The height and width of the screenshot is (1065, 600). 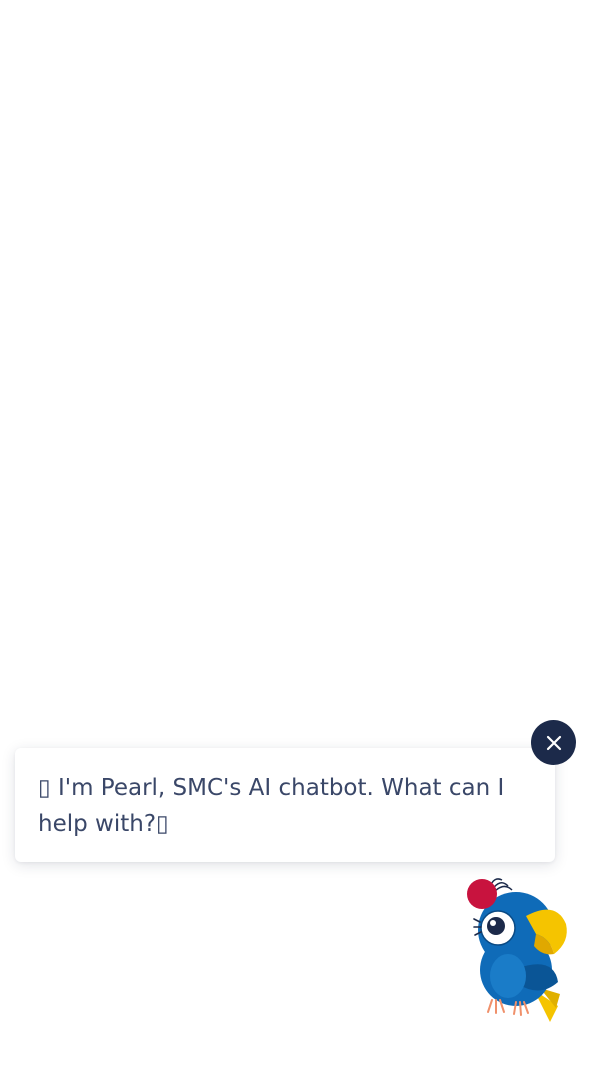 I want to click on chatbot-launcher-button, so click(x=517, y=951).